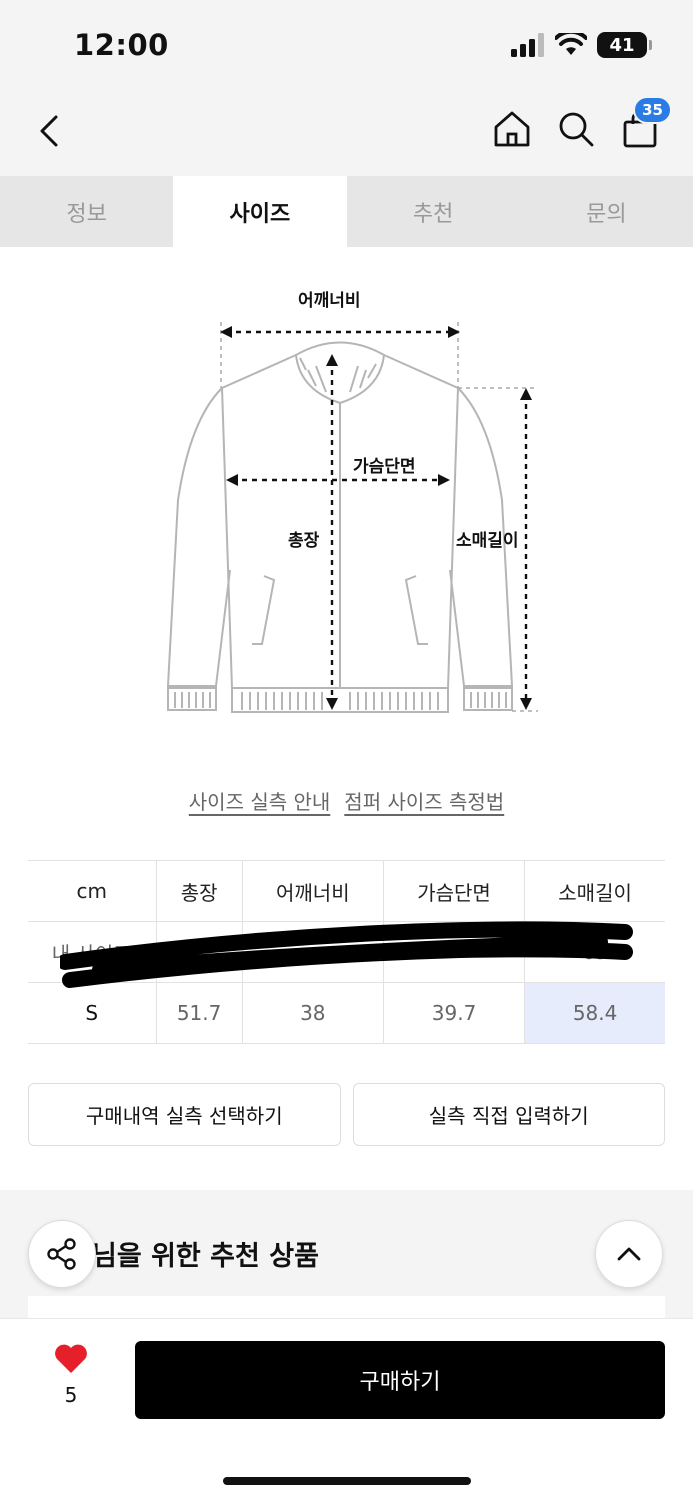 Image resolution: width=693 pixels, height=1500 pixels. I want to click on status-icons: 41, so click(581, 45).